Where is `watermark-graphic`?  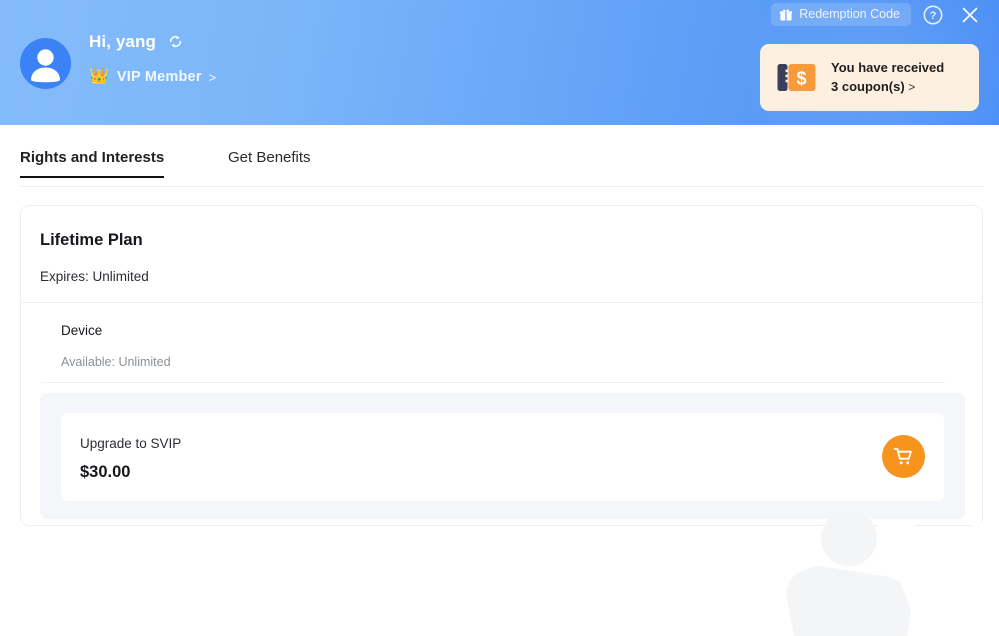 watermark-graphic is located at coordinates (892, 576).